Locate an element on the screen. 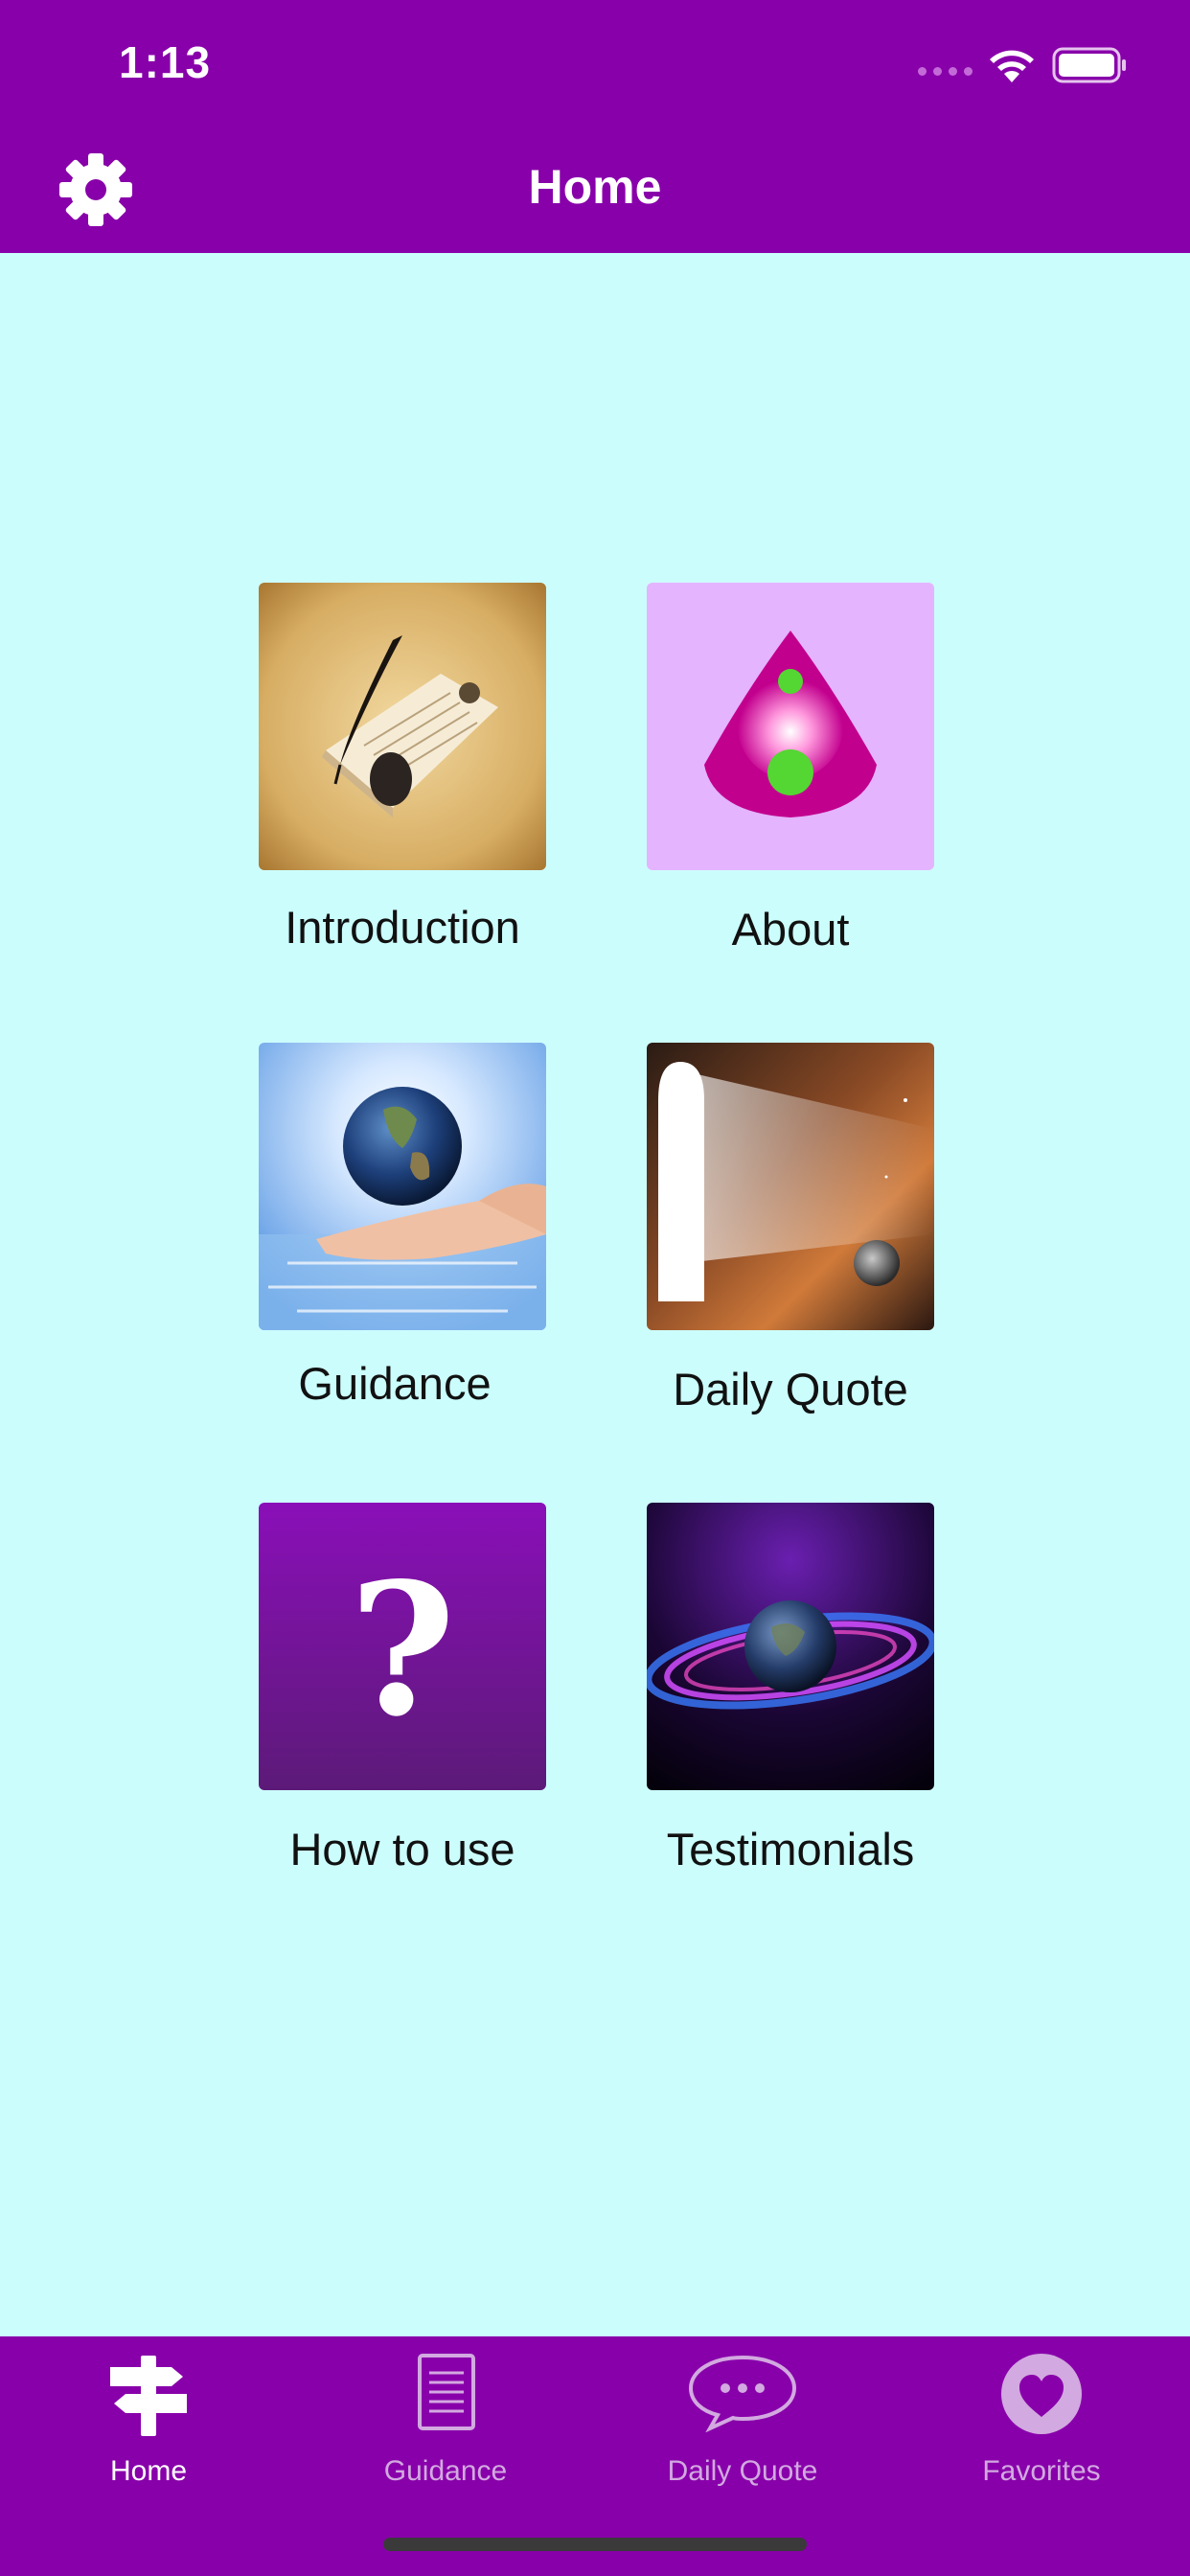  guidance-tile is located at coordinates (403, 1186).